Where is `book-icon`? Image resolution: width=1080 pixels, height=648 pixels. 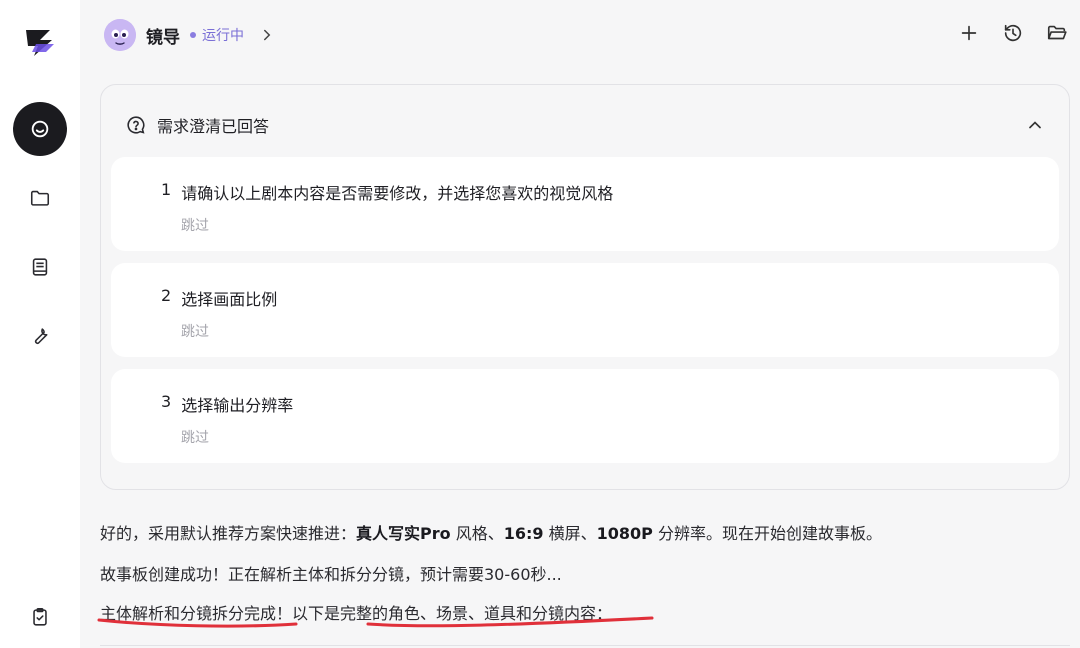
book-icon is located at coordinates (40, 267).